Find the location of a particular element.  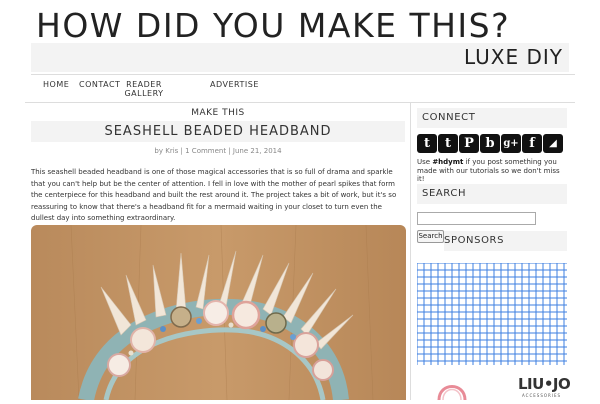

bloglovin-icon: b is located at coordinates (490, 143).